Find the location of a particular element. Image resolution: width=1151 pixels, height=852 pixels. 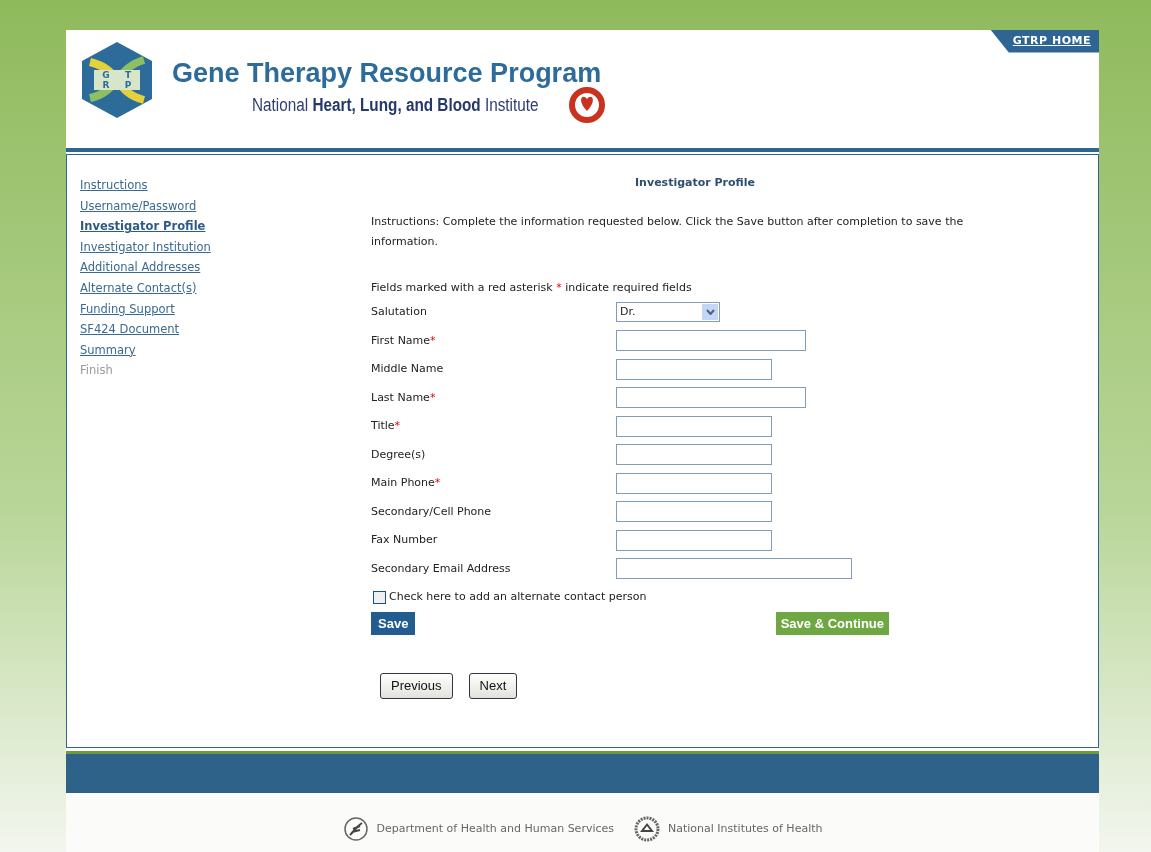

field-label: Secondary Email Address is located at coordinates (441, 568).